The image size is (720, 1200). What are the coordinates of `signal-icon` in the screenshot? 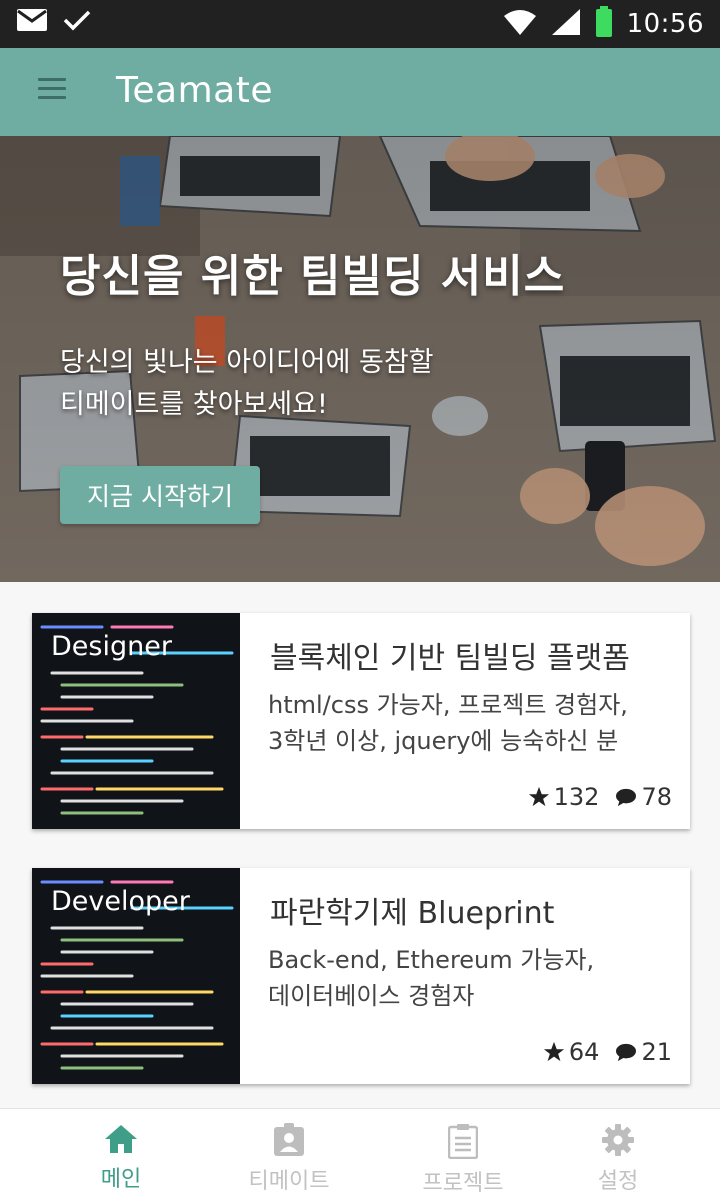 It's located at (566, 24).